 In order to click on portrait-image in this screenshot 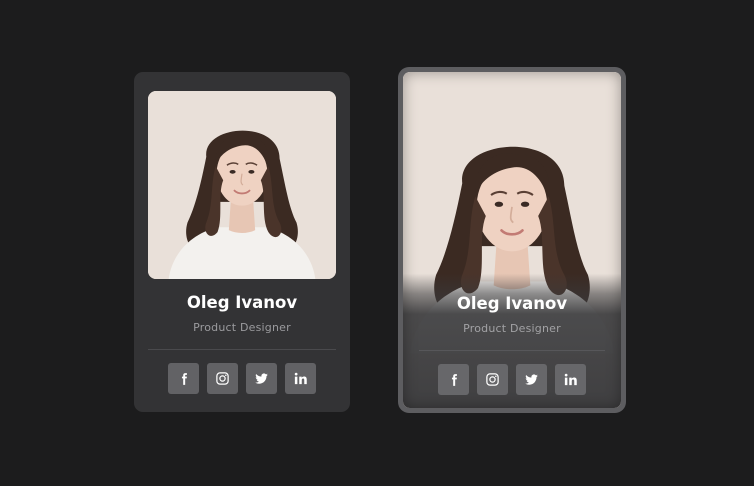, I will do `click(242, 185)`.